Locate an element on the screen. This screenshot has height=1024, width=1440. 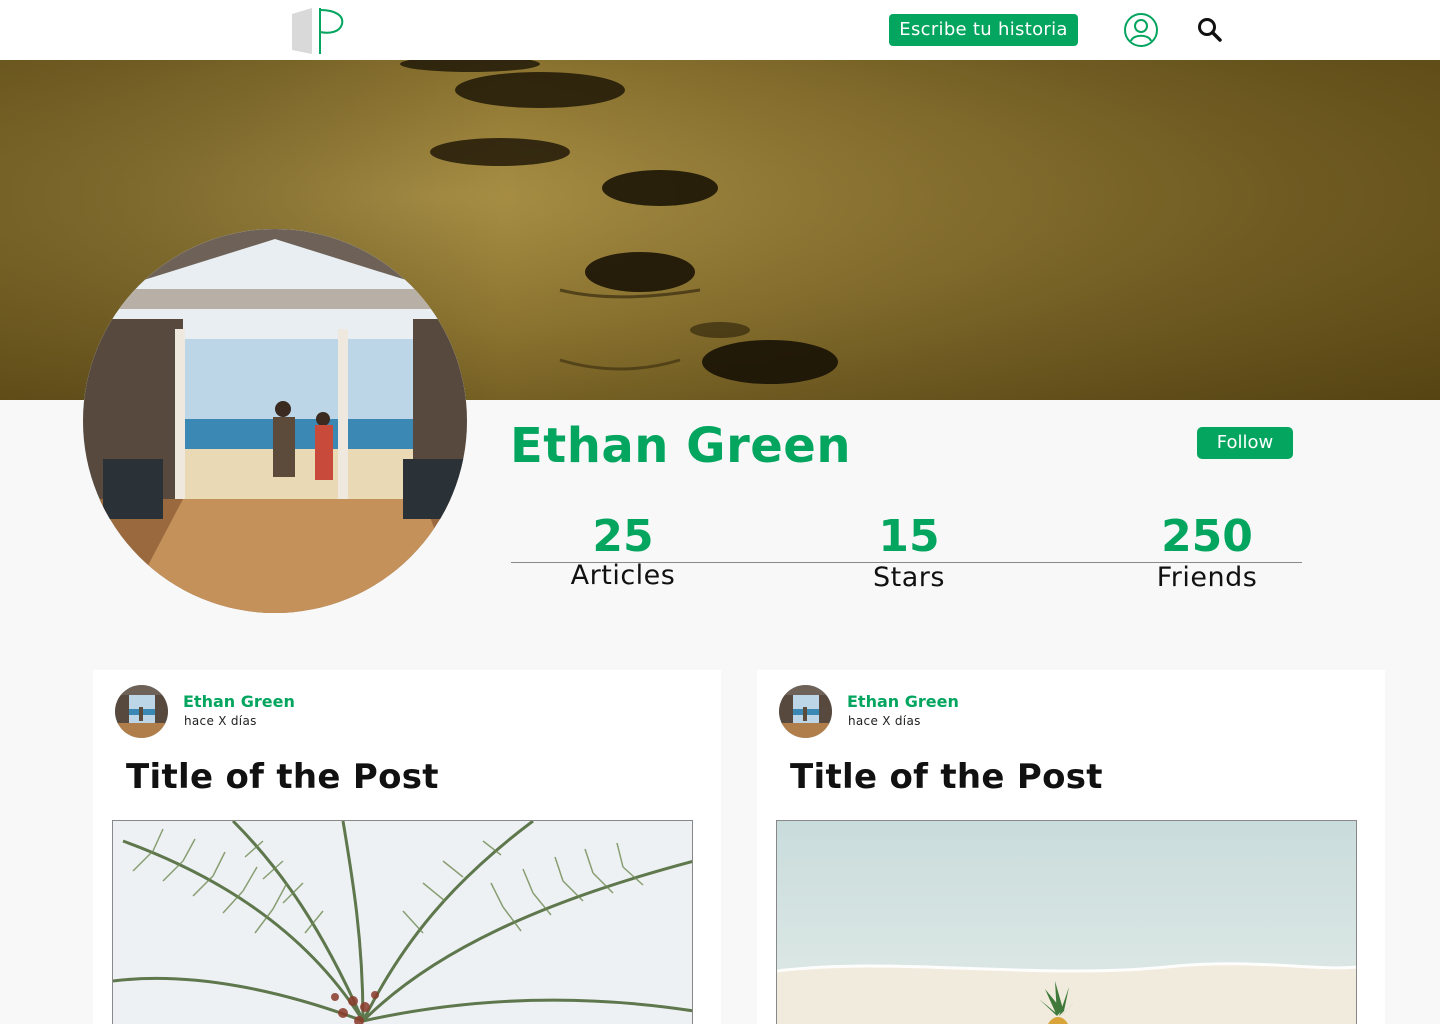
search-icon is located at coordinates (1210, 30).